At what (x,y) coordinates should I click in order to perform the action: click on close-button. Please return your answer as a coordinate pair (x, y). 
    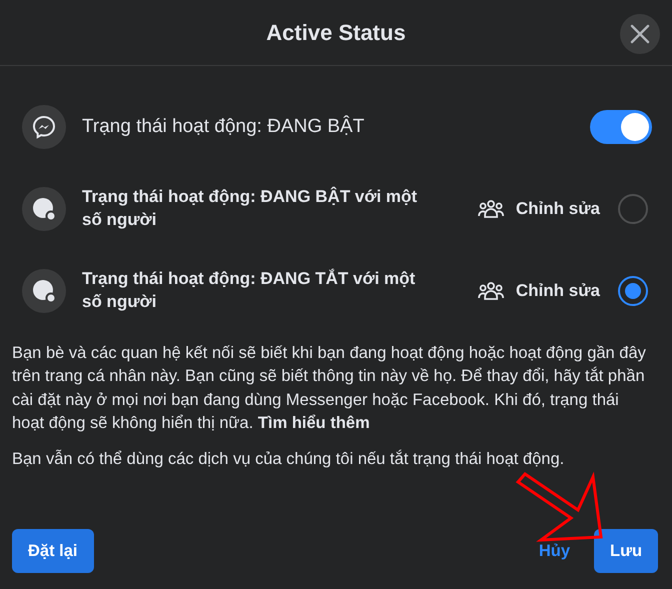
    Looking at the image, I should click on (640, 34).